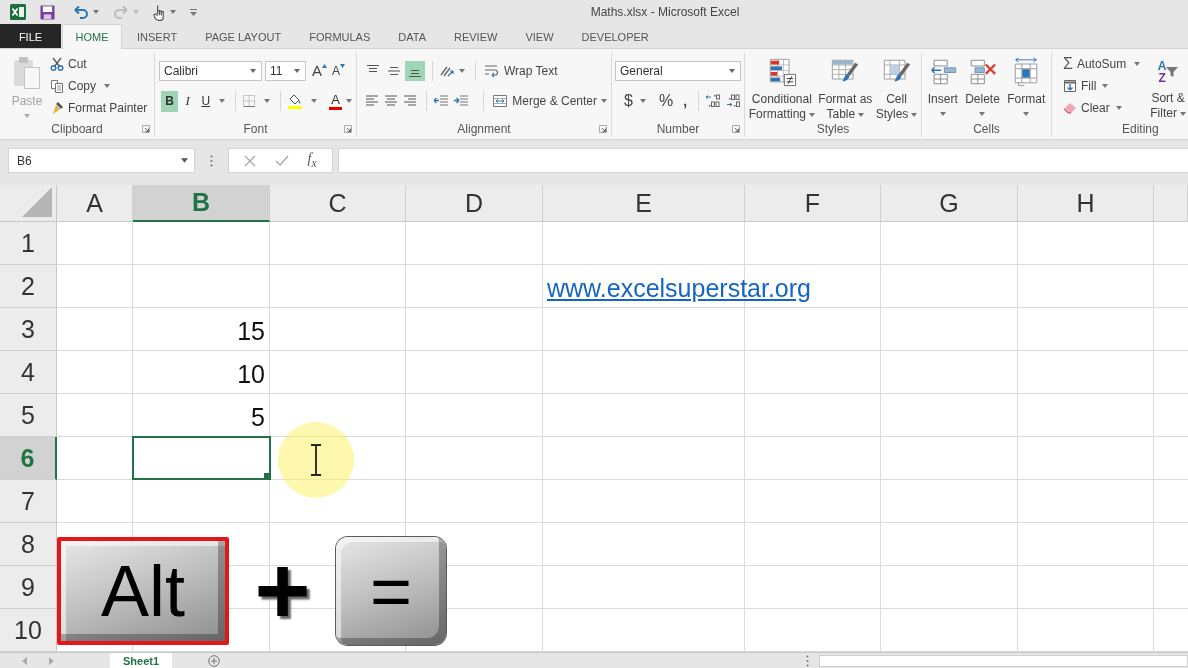 The width and height of the screenshot is (1188, 668). What do you see at coordinates (201, 458) in the screenshot?
I see `active-cell` at bounding box center [201, 458].